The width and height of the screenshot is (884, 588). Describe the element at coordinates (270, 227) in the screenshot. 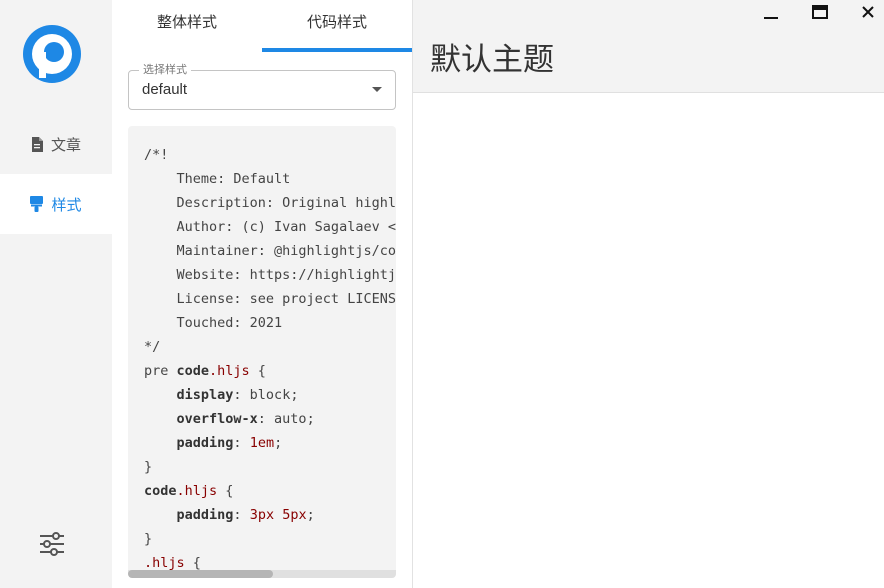

I see `code-line: Author: (c) Ivan Sagalaev <m` at that location.